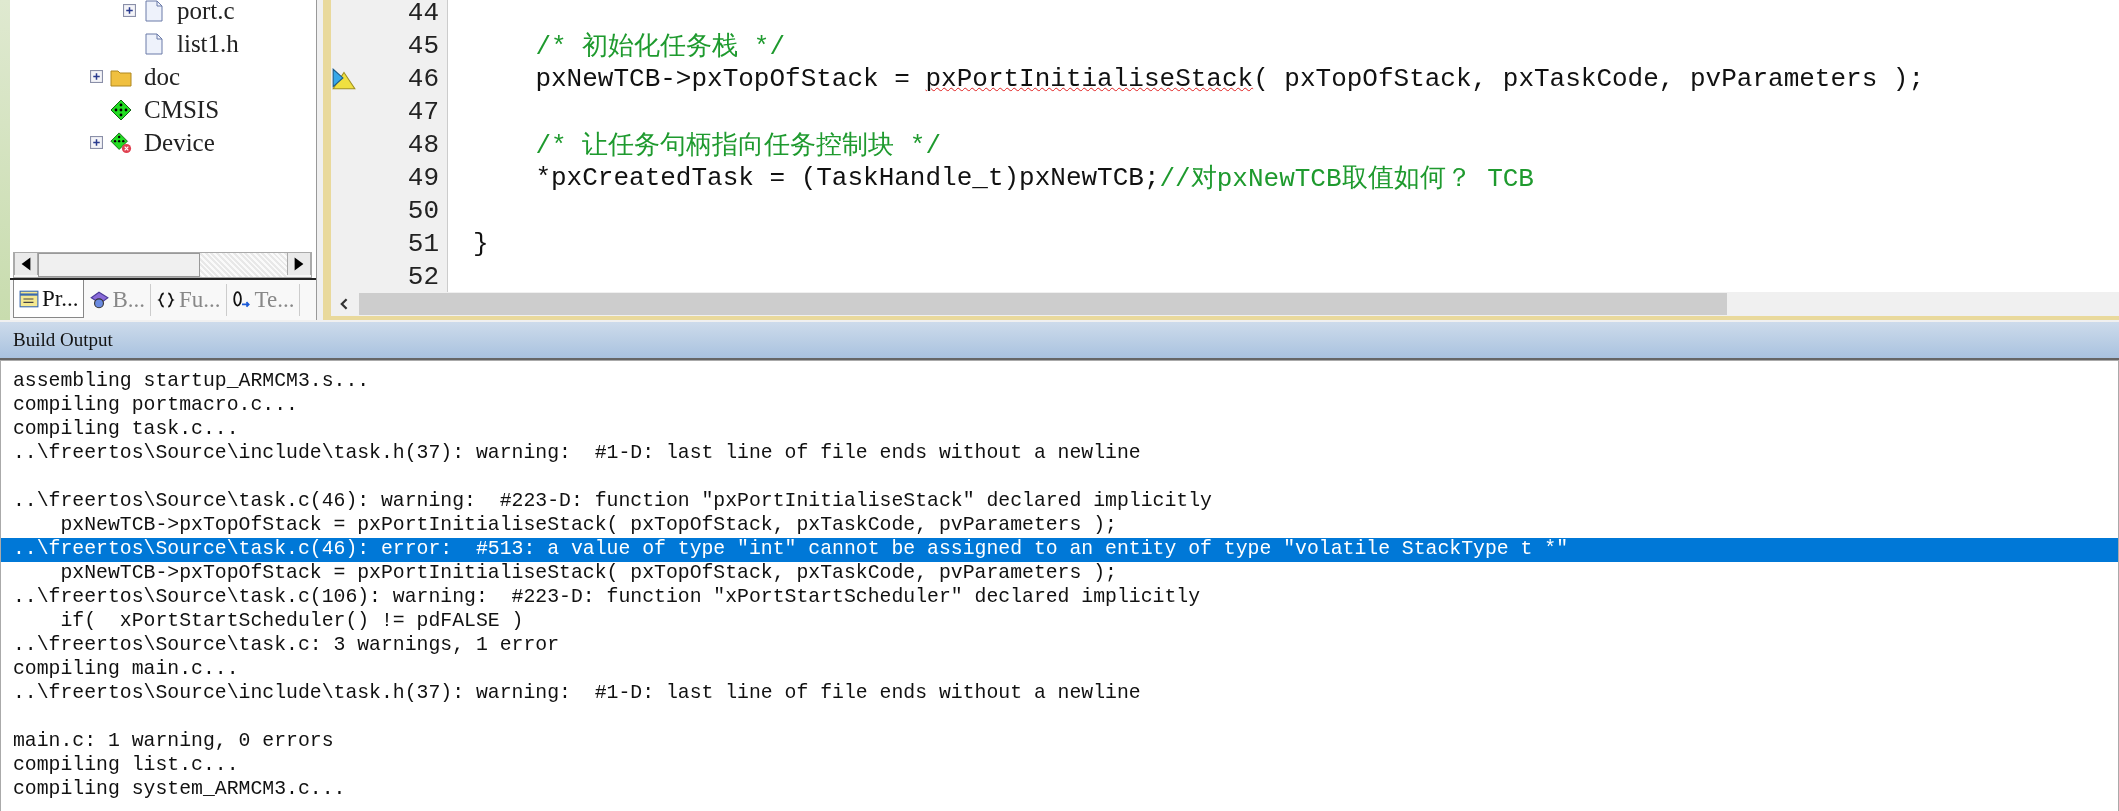 The width and height of the screenshot is (2119, 811). Describe the element at coordinates (1059, 622) in the screenshot. I see `output-line: if( xPortStartScheduler() != pdFALSE )` at that location.